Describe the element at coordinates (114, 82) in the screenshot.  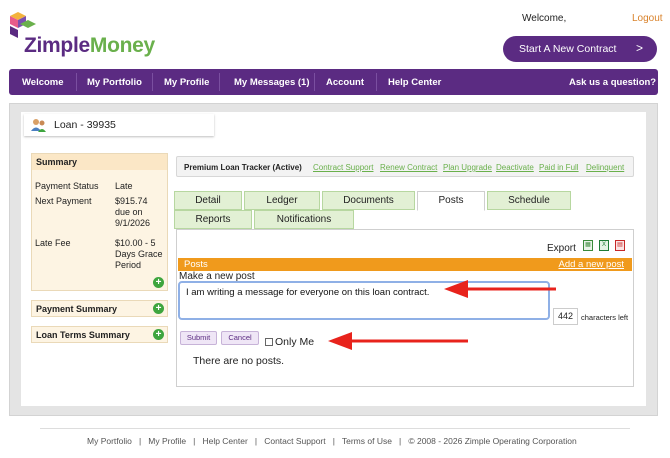
I see `nav-my-portfolio: My Portfolio` at that location.